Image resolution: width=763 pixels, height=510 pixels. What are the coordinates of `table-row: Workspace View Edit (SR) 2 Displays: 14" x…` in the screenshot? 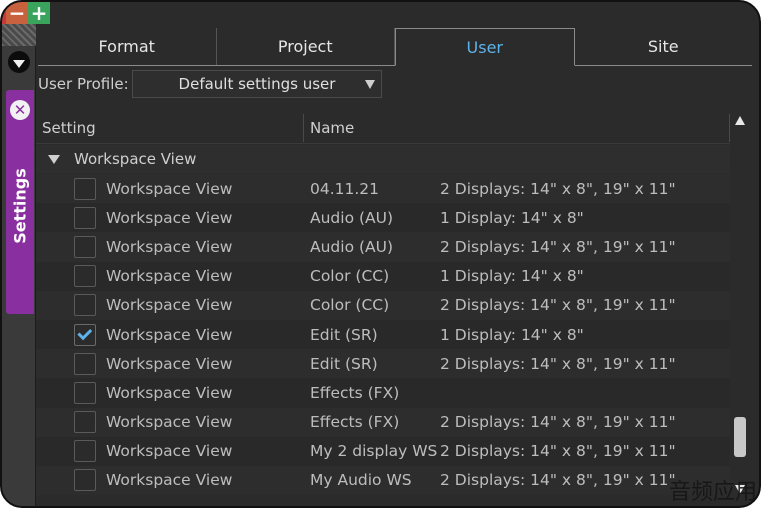 It's located at (383, 364).